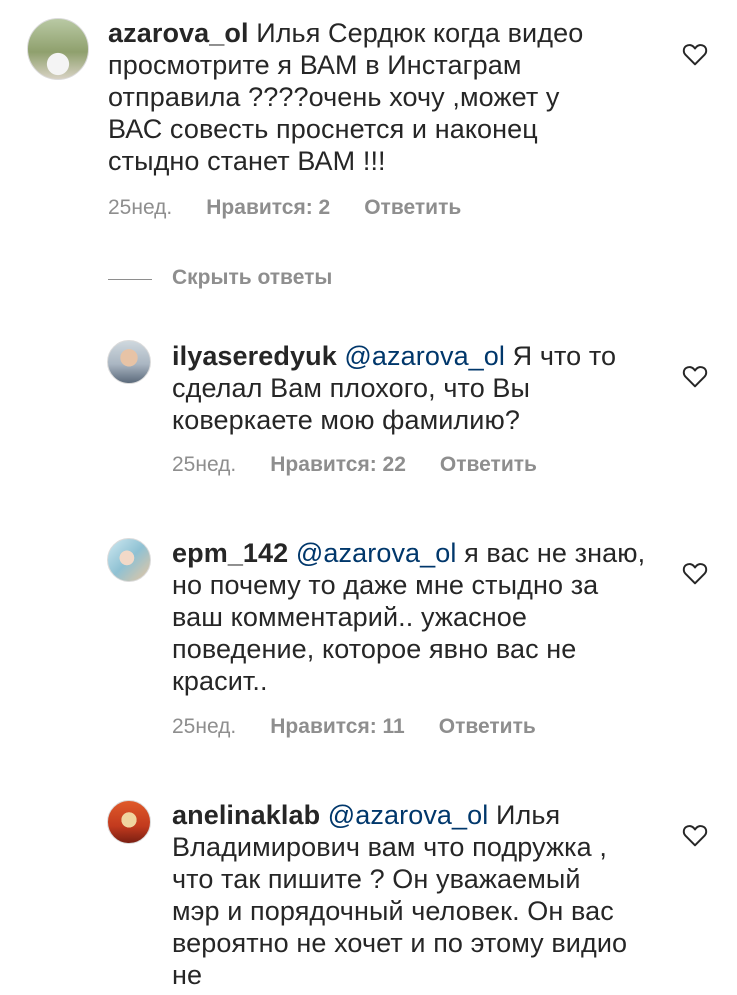 The image size is (737, 995). I want to click on hide-replies-label: Скрыть ответы, so click(252, 278).